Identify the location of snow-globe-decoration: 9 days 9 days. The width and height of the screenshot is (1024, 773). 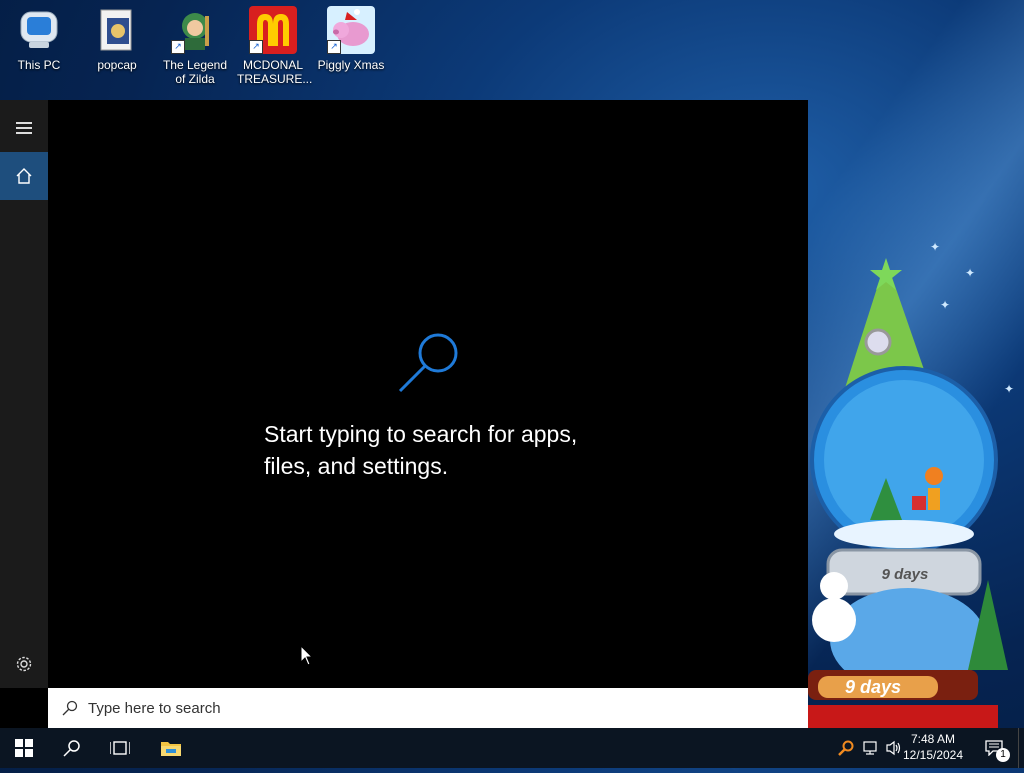
(916, 490).